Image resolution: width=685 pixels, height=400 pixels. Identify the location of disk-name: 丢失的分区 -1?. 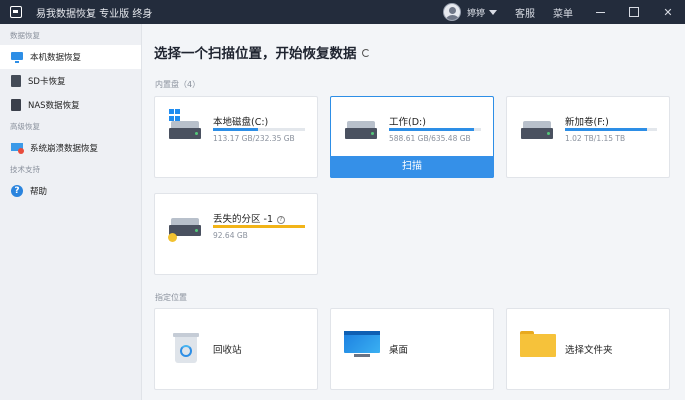
(249, 218).